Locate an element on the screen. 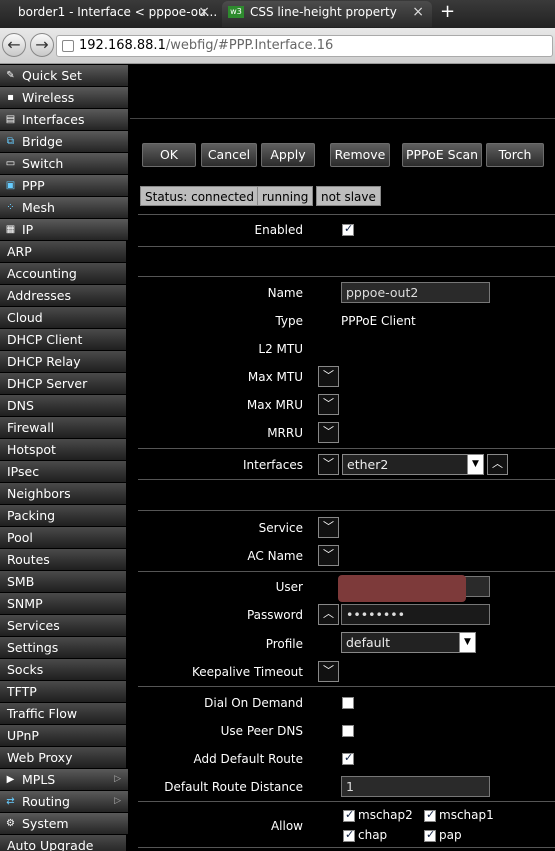 The image size is (555, 851). pppoe-scan-button: PPPoE Scan is located at coordinates (442, 155).